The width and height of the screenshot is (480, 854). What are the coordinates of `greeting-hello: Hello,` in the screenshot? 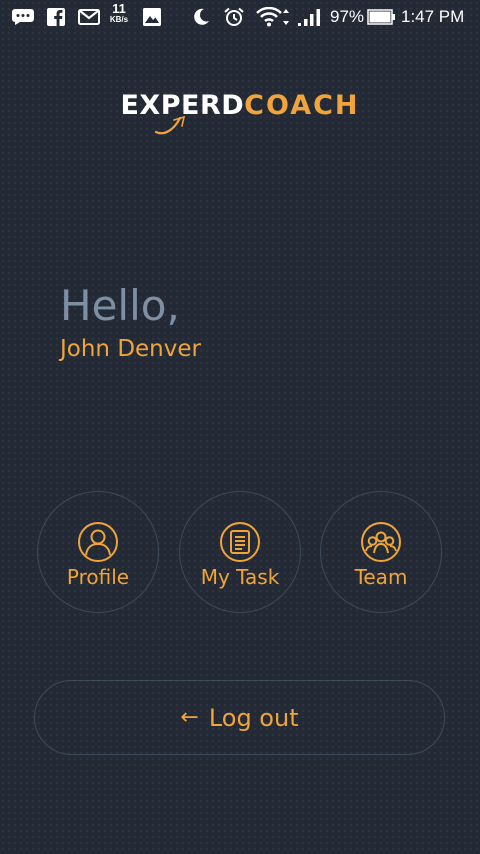 It's located at (120, 305).